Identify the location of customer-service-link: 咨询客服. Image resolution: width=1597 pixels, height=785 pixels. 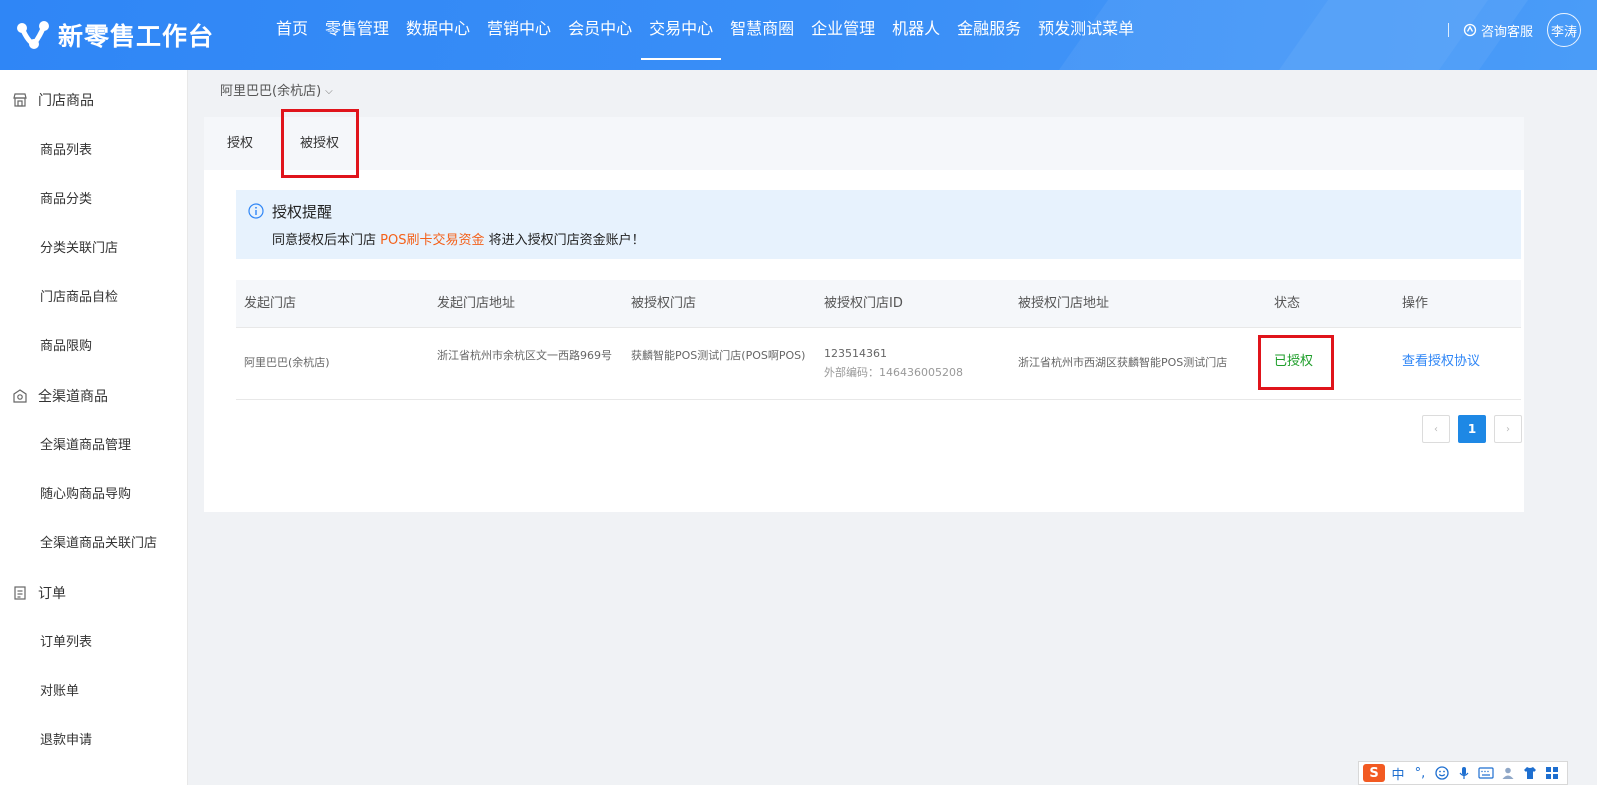
(1498, 30).